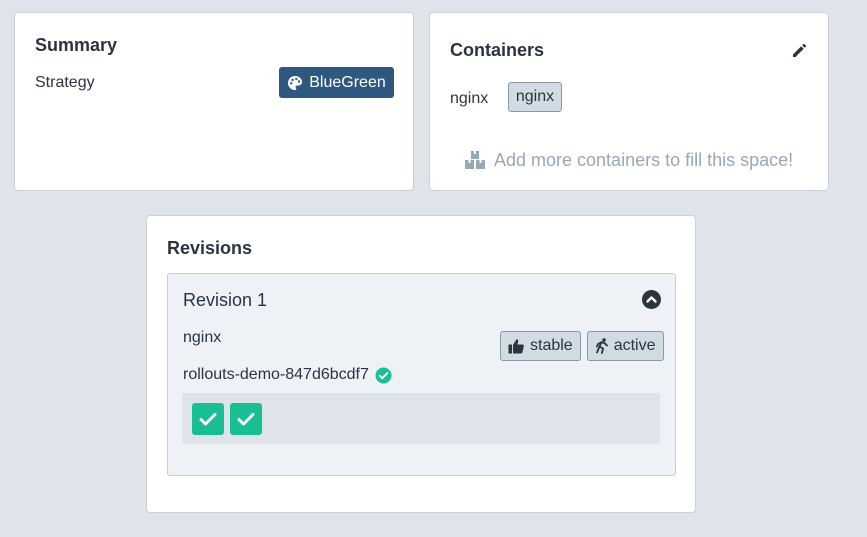  Describe the element at coordinates (383, 375) in the screenshot. I see `check-circle-icon` at that location.